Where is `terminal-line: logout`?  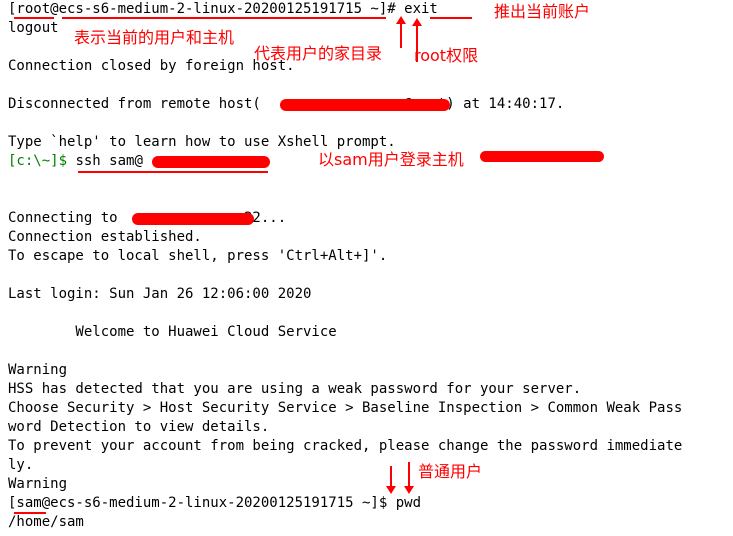
terminal-line: logout is located at coordinates (33, 28).